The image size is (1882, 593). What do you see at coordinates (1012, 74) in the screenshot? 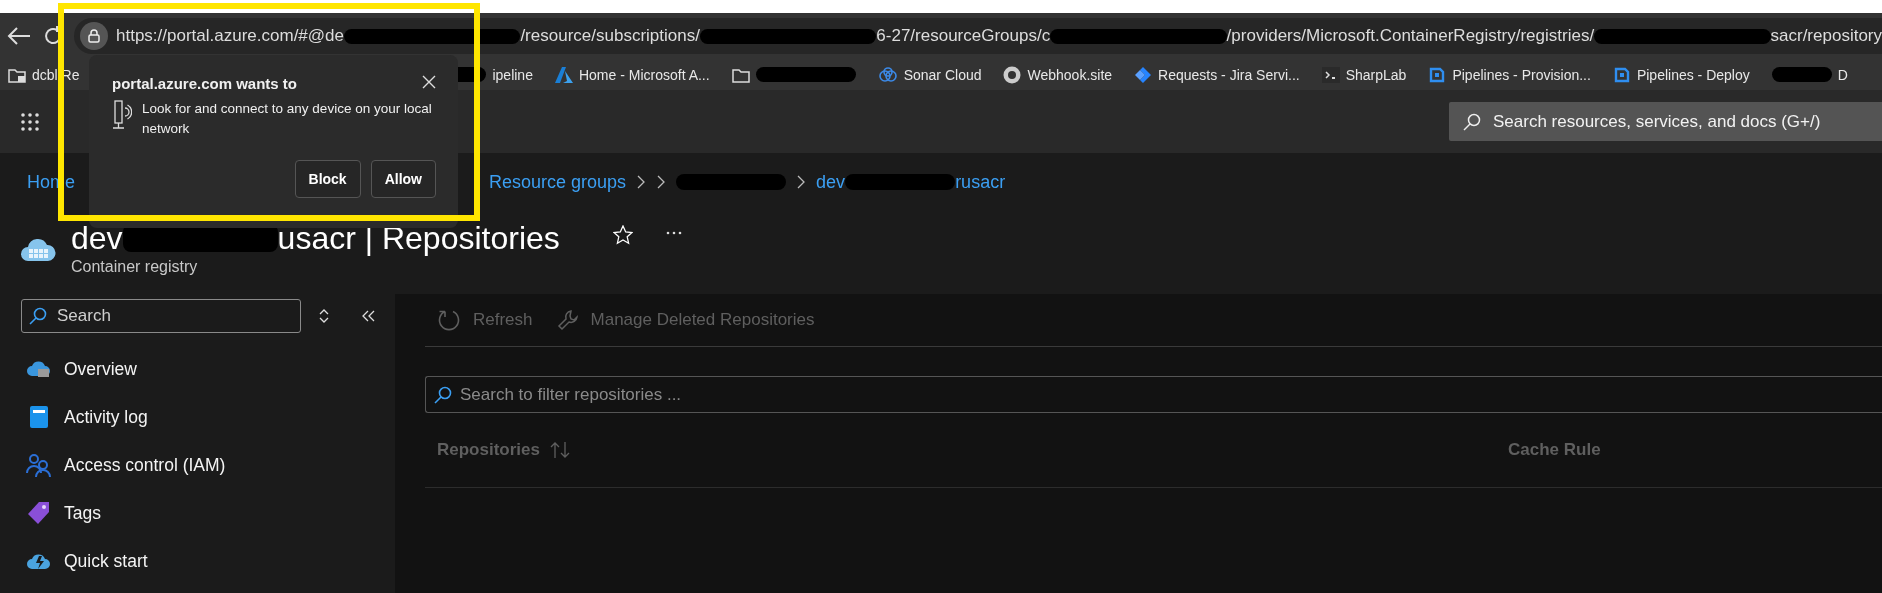
I see `webhook-icon` at bounding box center [1012, 74].